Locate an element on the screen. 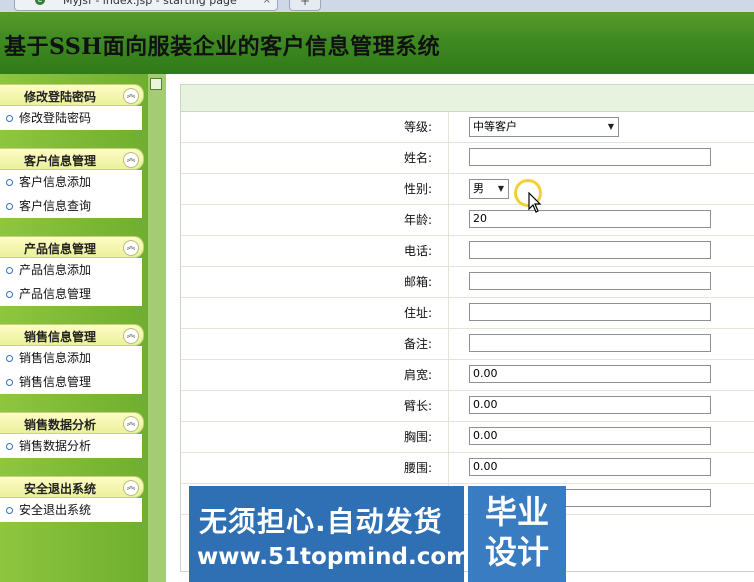 Image resolution: width=754 pixels, height=582 pixels. watermark-url: www.51topmind.com is located at coordinates (334, 557).